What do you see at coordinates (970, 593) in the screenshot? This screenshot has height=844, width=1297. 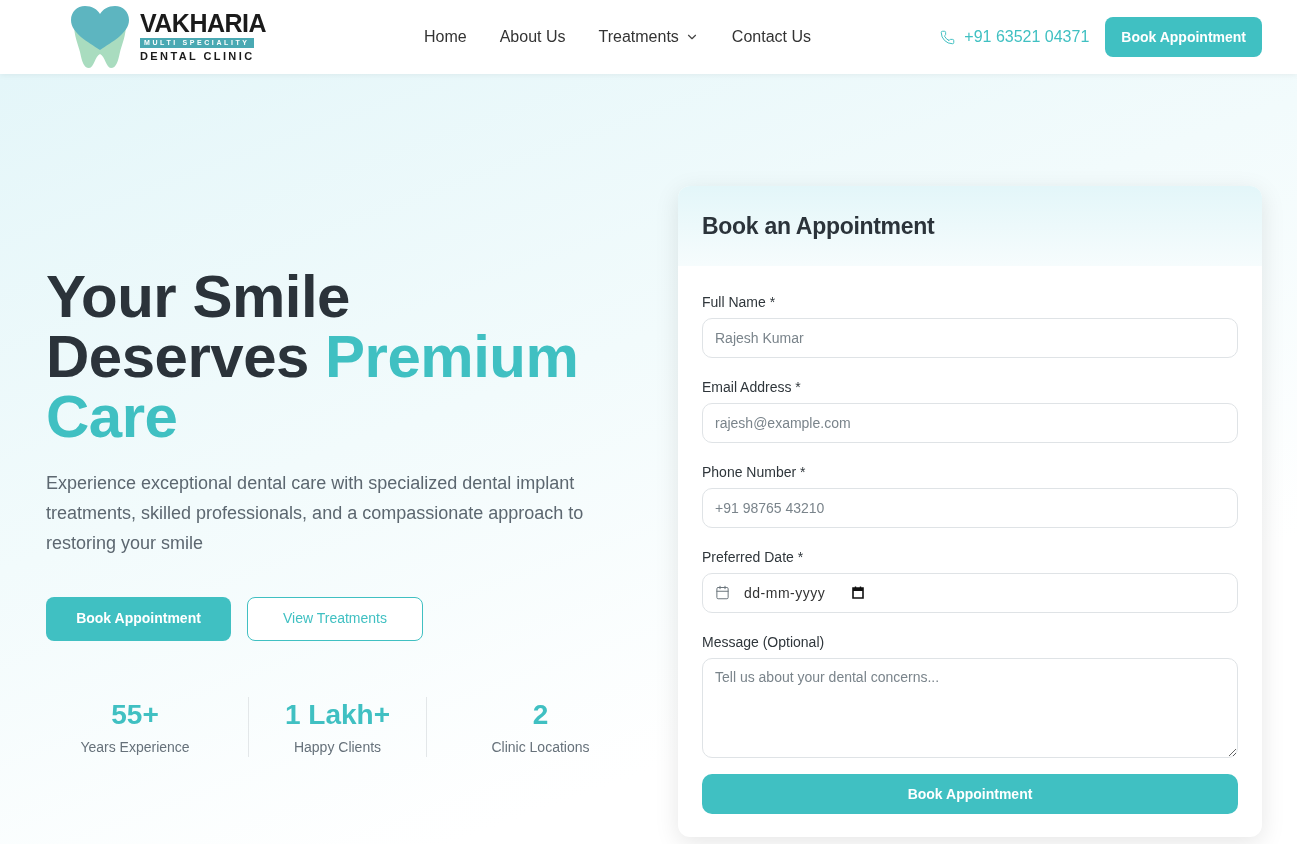 I see `date-field: dd-mm-yyyy` at bounding box center [970, 593].